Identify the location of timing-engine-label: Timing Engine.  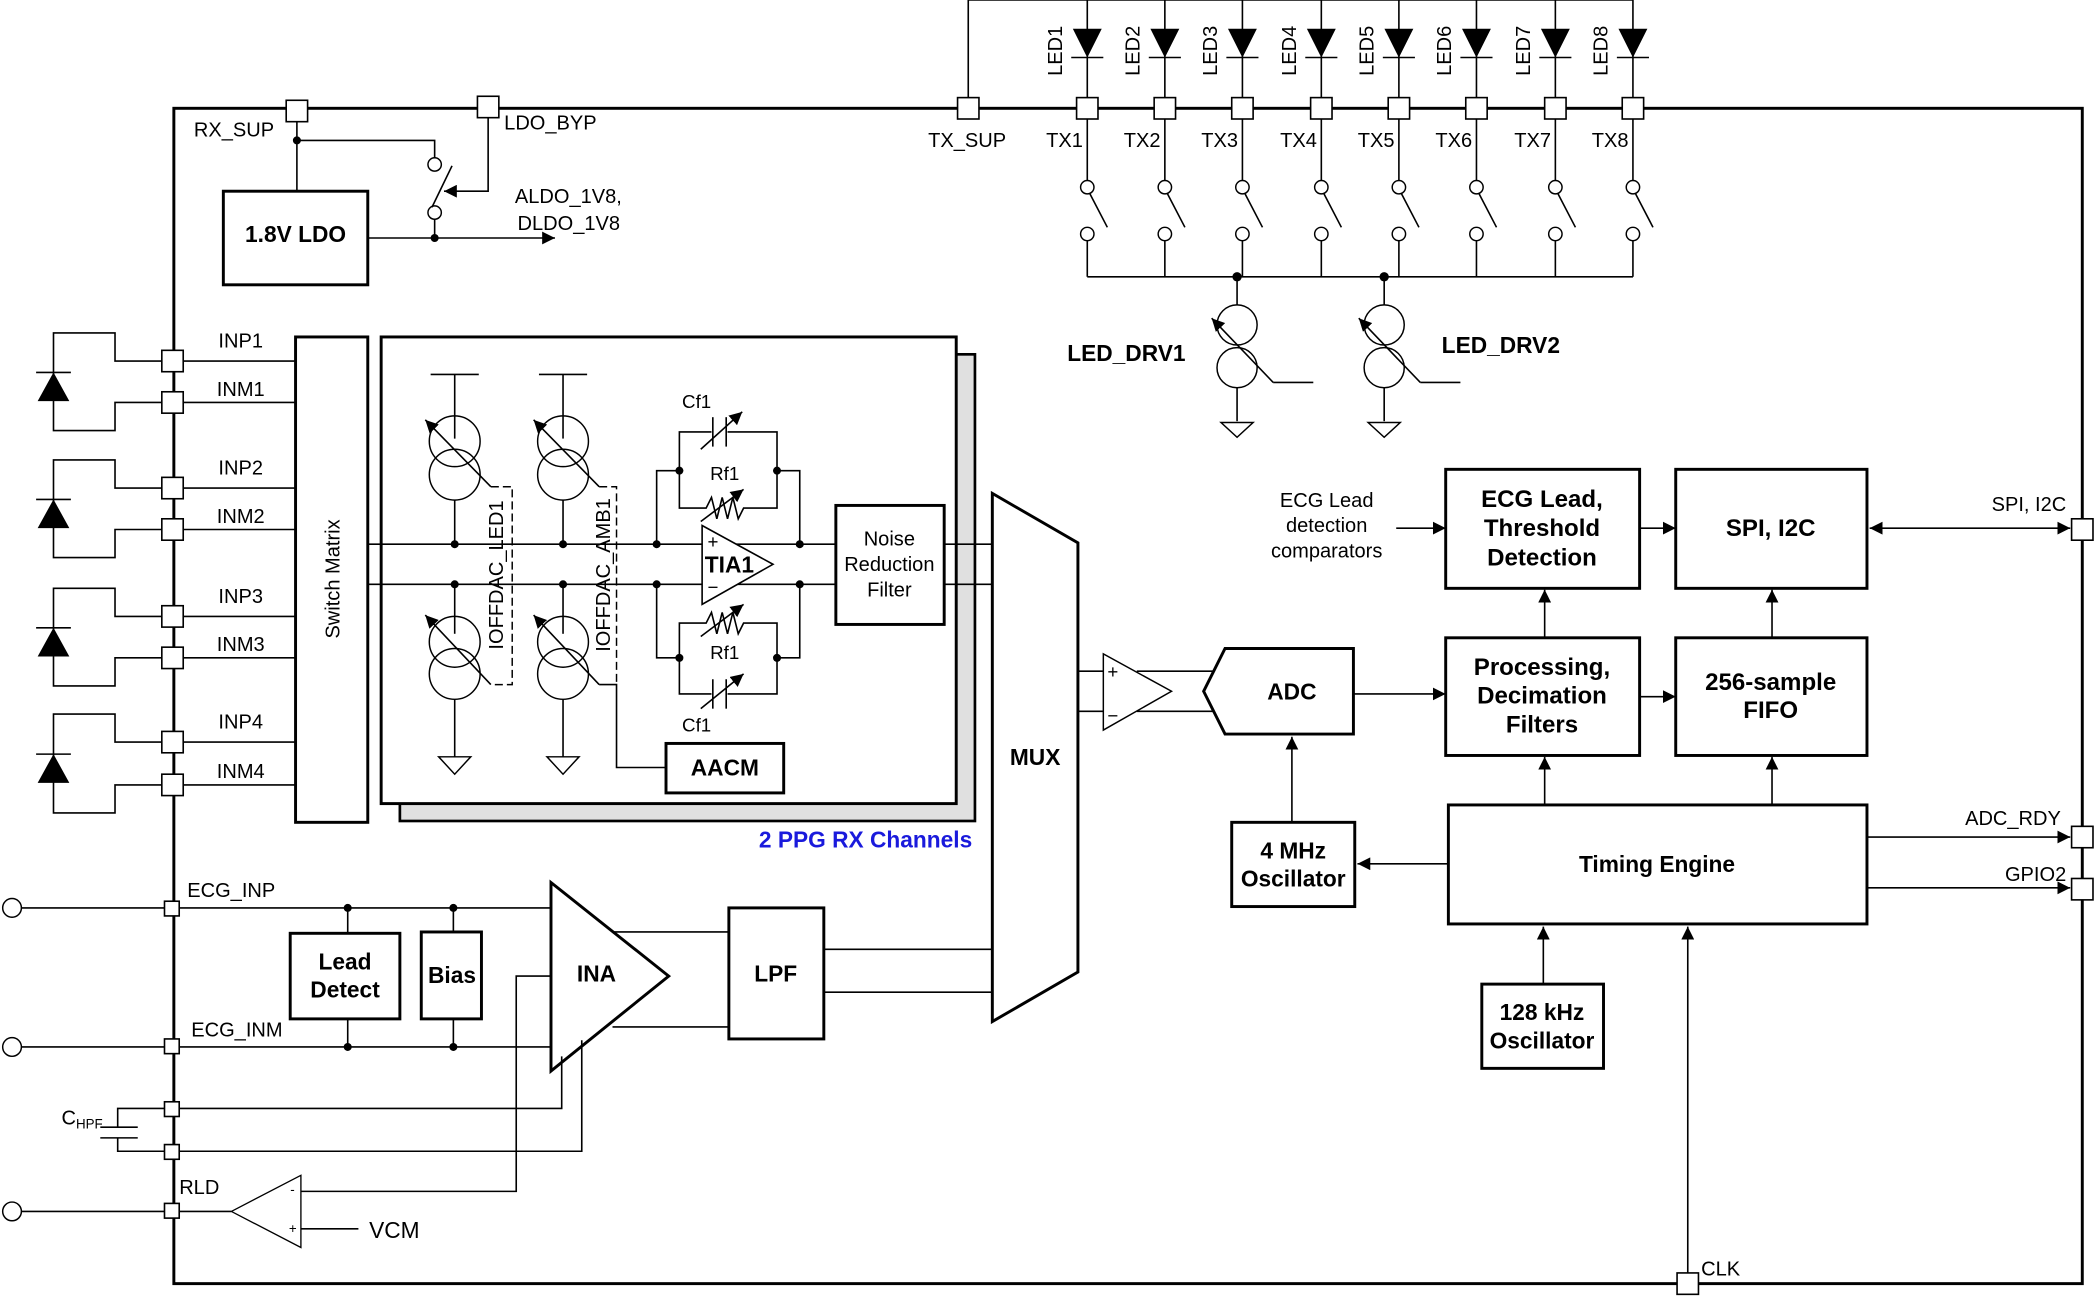
(1657, 864).